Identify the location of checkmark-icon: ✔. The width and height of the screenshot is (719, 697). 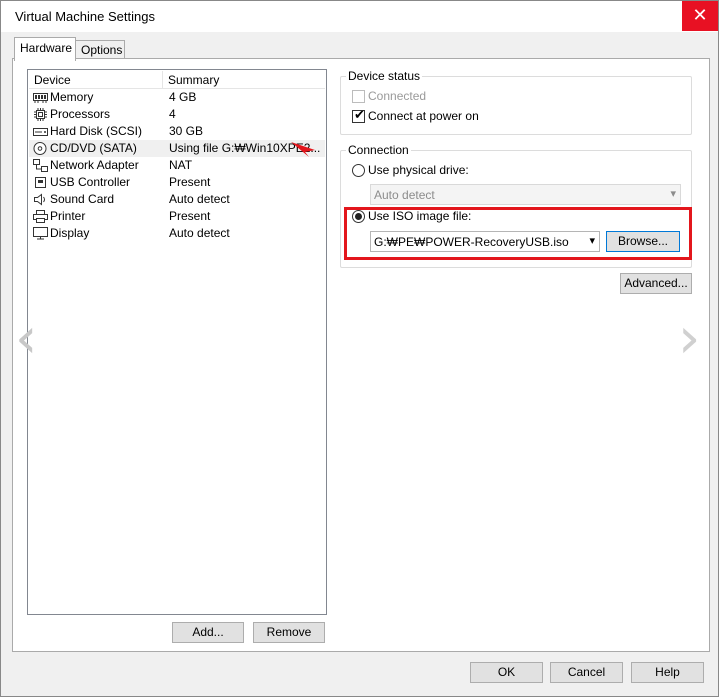
(359, 114).